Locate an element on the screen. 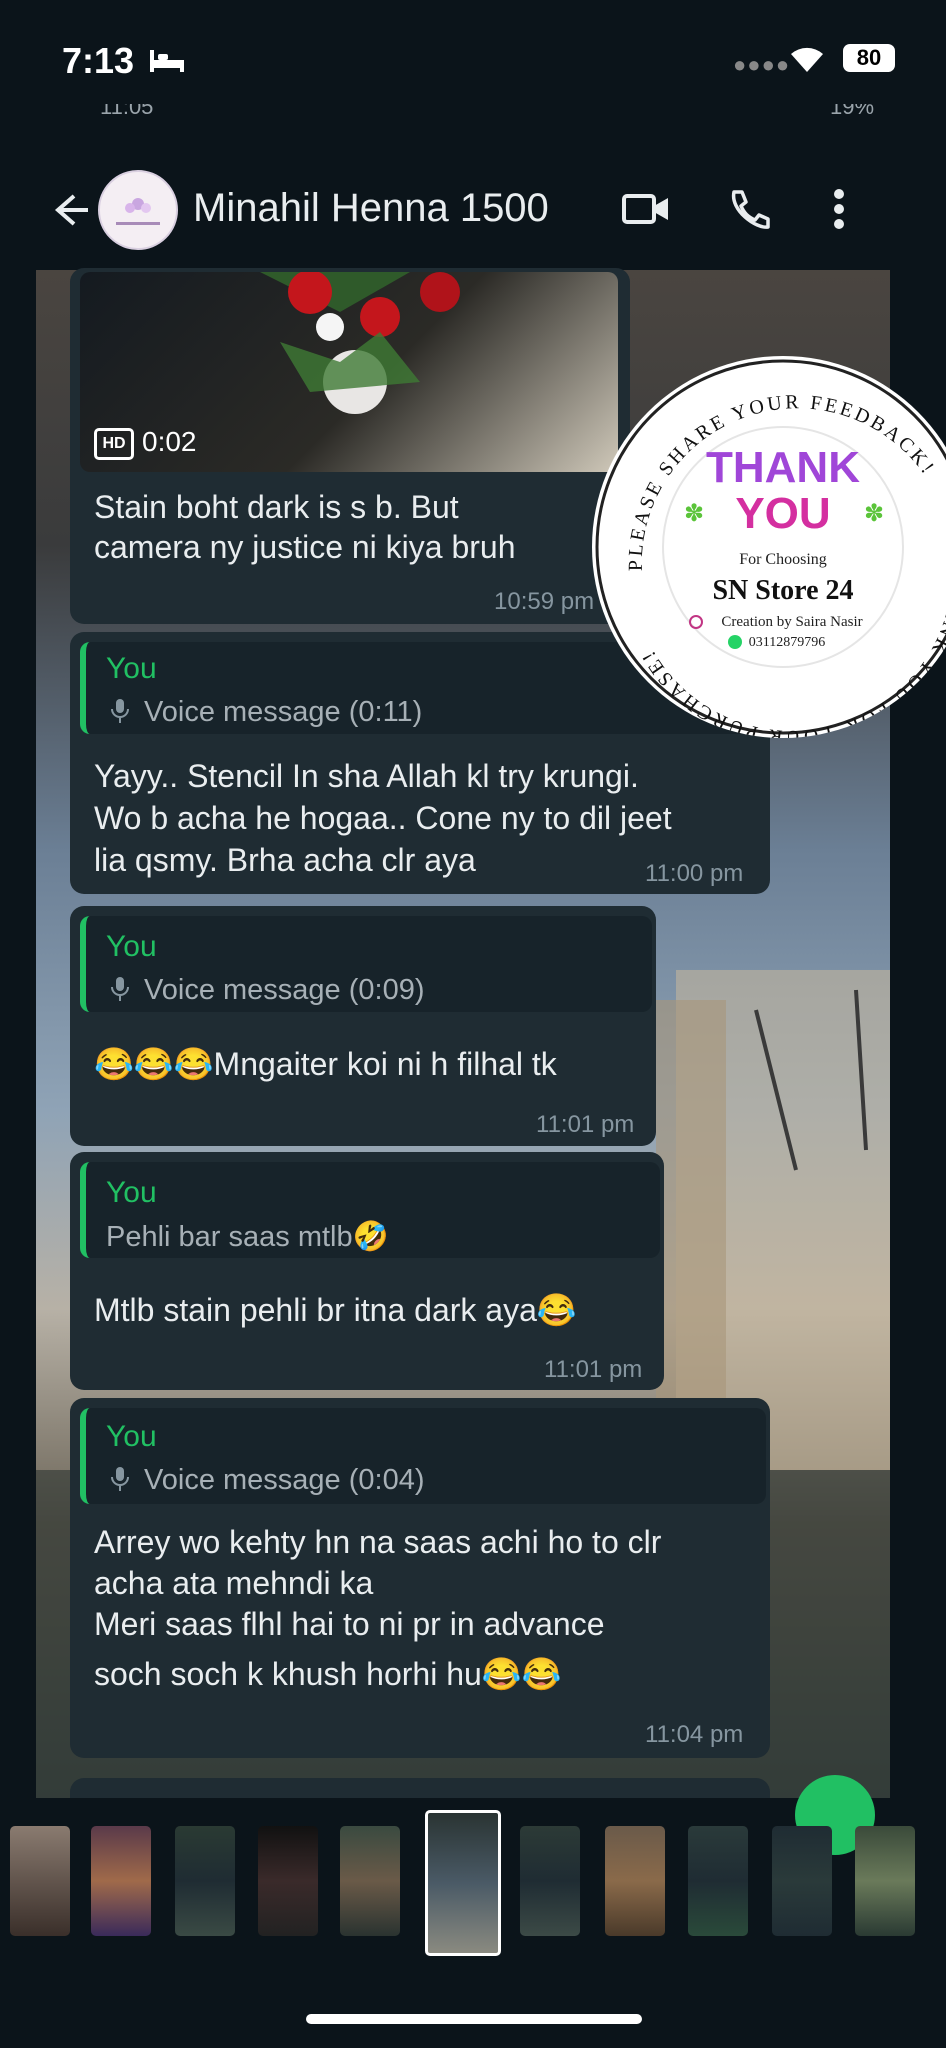 Image resolution: width=946 pixels, height=2048 pixels. message-time: 11:04 pm is located at coordinates (694, 1734).